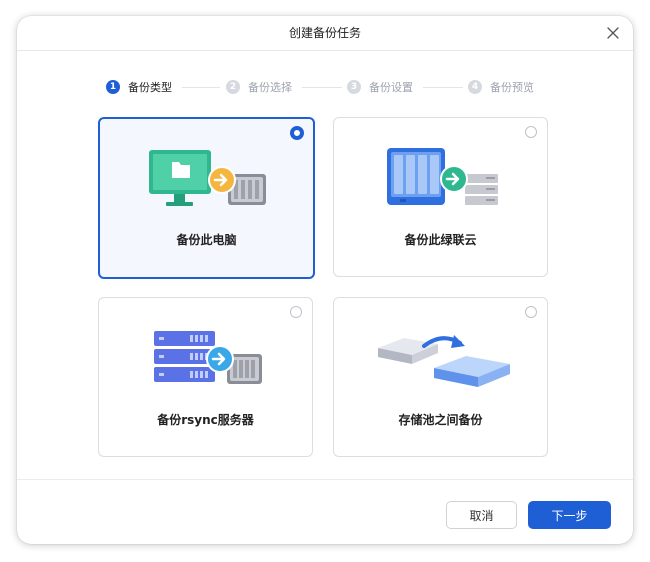 The height and width of the screenshot is (562, 650). What do you see at coordinates (233, 87) in the screenshot?
I see `step-number: 2` at bounding box center [233, 87].